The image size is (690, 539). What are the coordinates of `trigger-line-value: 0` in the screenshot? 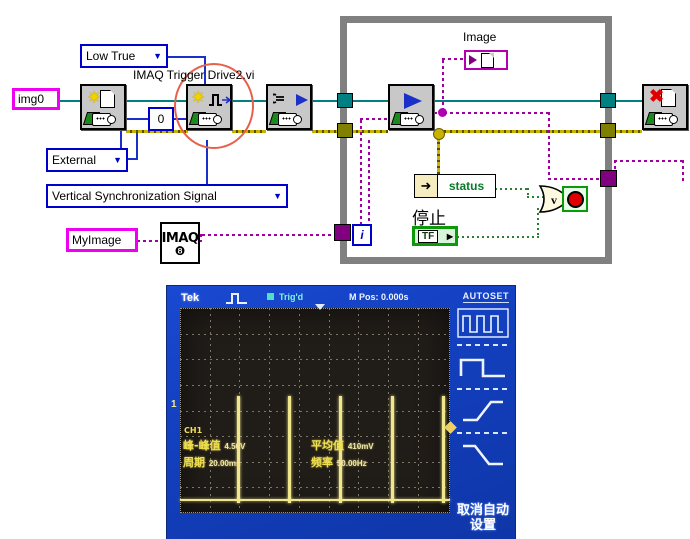 It's located at (161, 119).